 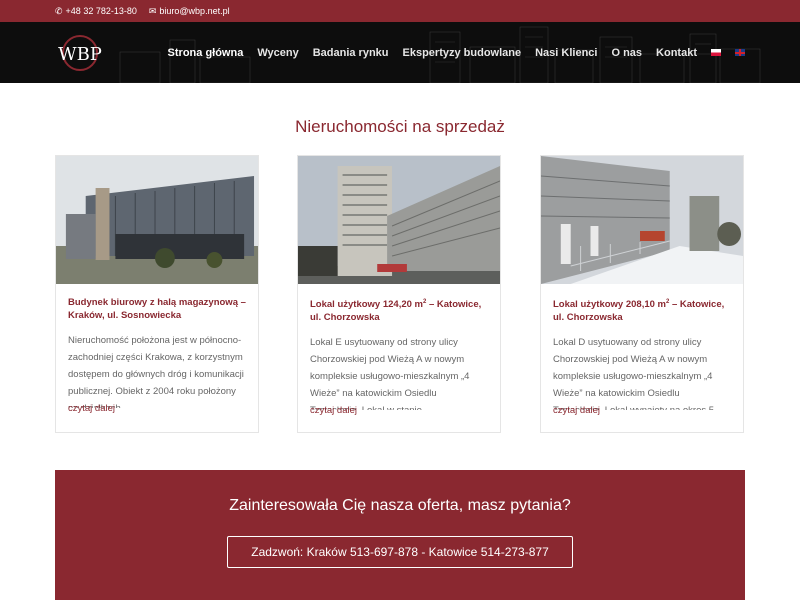 I want to click on email-address: biuro@wbp.net.pl, so click(x=194, y=11).